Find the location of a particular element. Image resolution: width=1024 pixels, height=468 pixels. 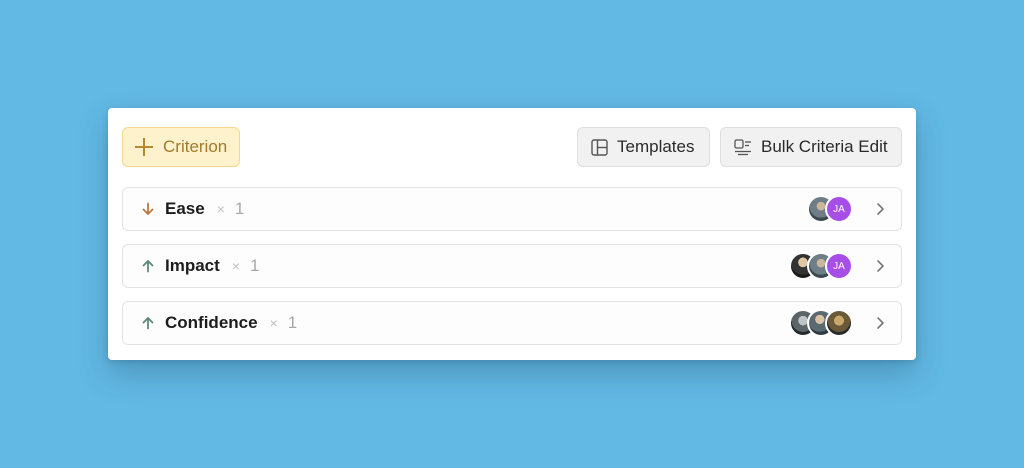

arrow-down-icon is located at coordinates (148, 209).